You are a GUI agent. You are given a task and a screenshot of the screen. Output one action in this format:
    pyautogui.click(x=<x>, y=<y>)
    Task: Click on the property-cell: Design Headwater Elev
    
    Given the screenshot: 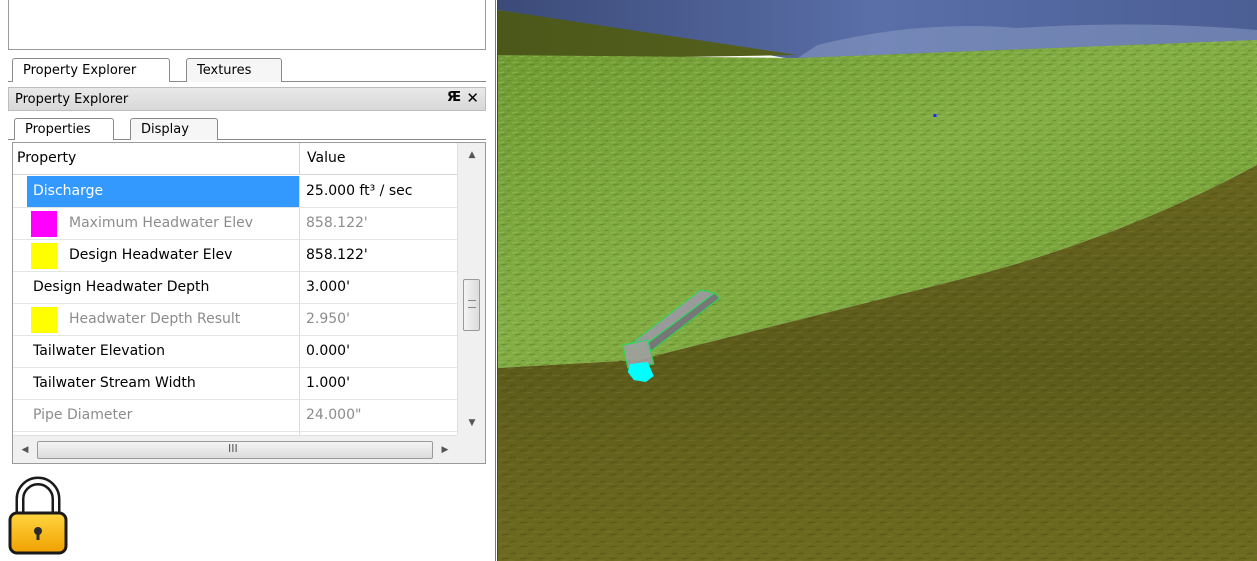 What is the action you would take?
    pyautogui.click(x=156, y=255)
    